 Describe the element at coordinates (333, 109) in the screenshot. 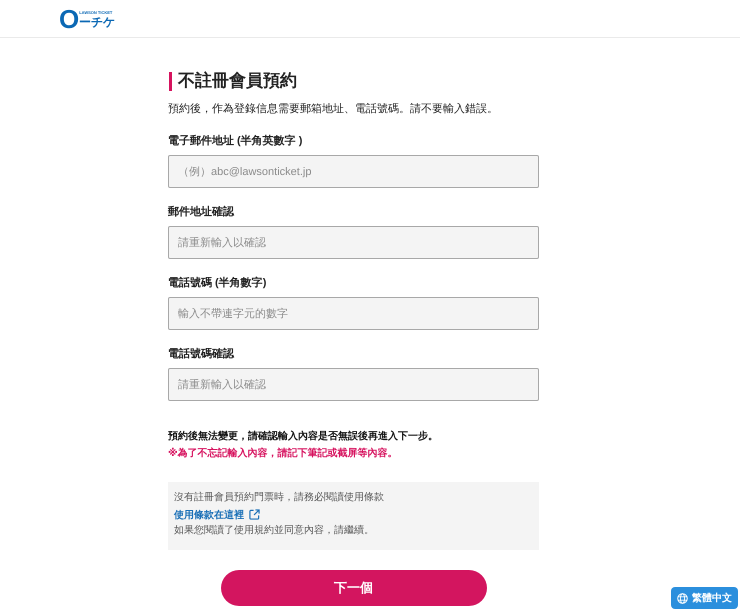

I see `intro-text: 預約後，作為登錄信息需要郵箱地址、電話號碼。請不要輸入錯誤。` at that location.